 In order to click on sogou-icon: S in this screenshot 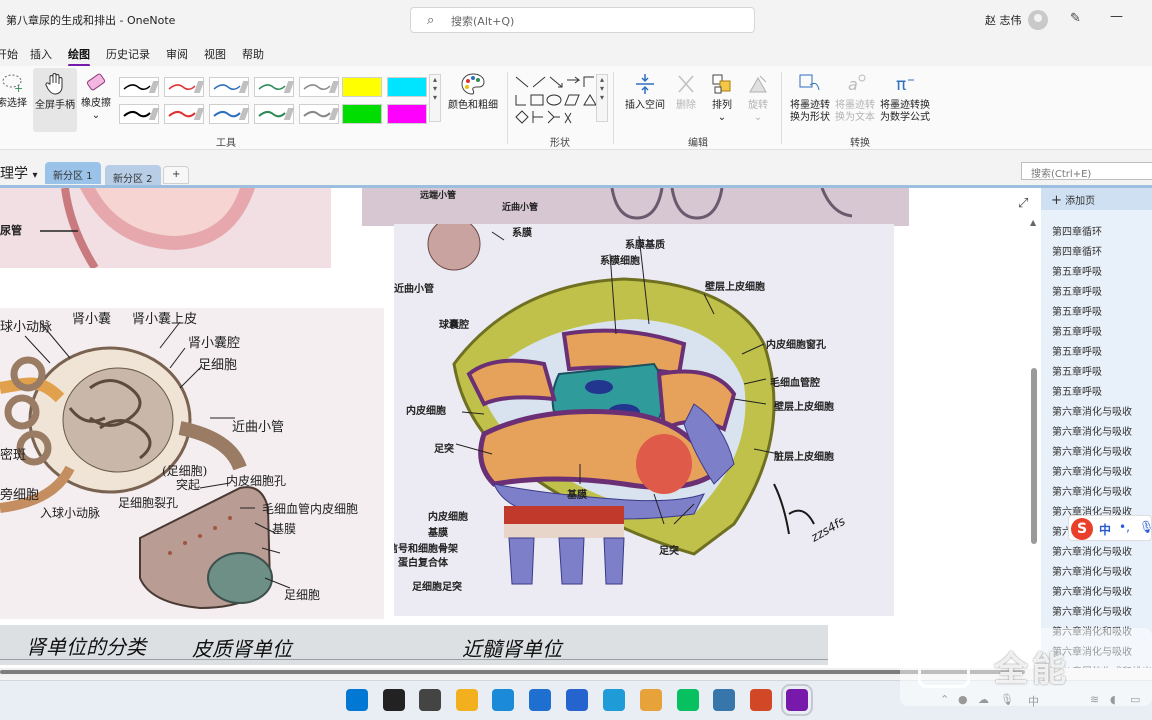, I will do `click(1082, 529)`.